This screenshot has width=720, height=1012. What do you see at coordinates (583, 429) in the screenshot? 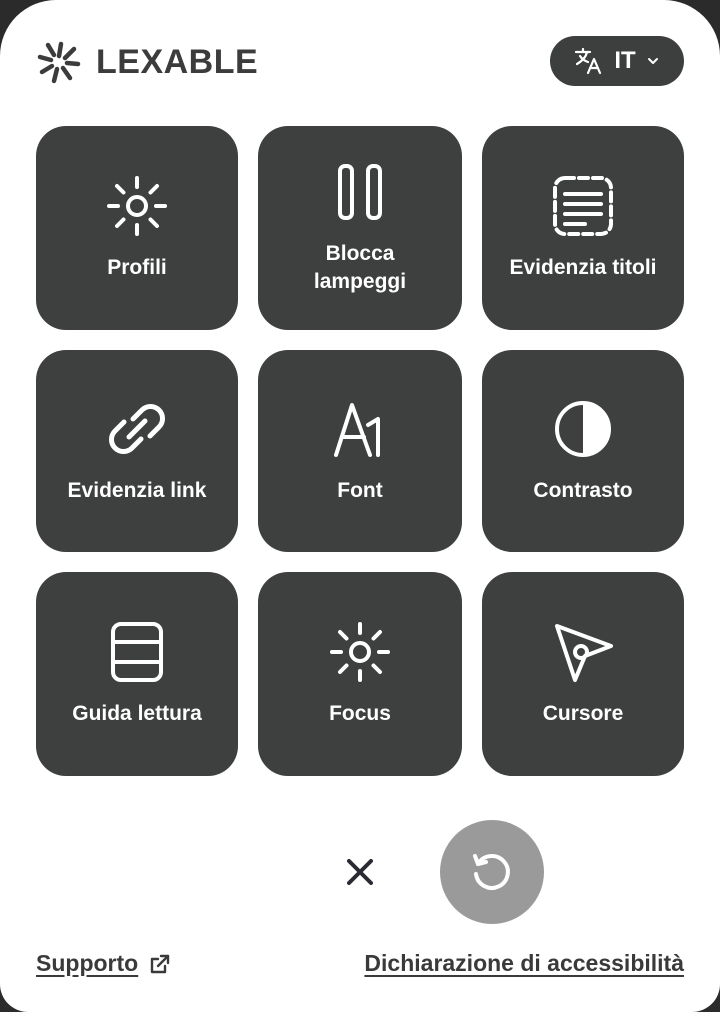
I see `contrast-icon` at bounding box center [583, 429].